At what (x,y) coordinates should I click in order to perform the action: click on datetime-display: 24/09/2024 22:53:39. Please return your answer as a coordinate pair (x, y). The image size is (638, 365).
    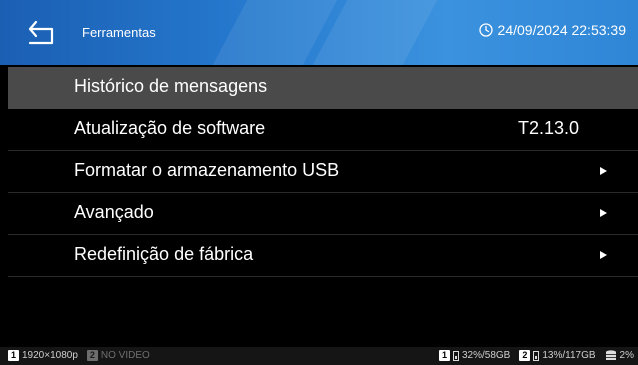
    Looking at the image, I should click on (552, 30).